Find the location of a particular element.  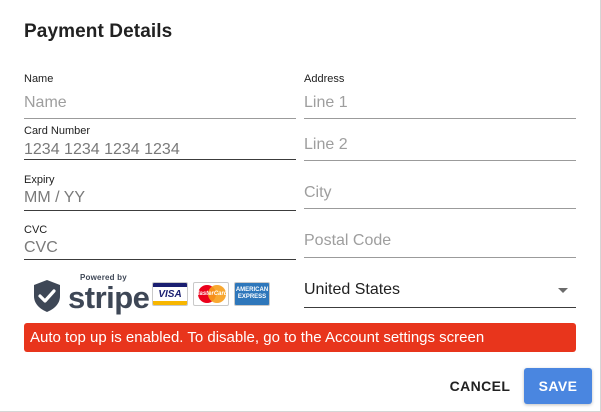

address-line1-underline is located at coordinates (440, 118).